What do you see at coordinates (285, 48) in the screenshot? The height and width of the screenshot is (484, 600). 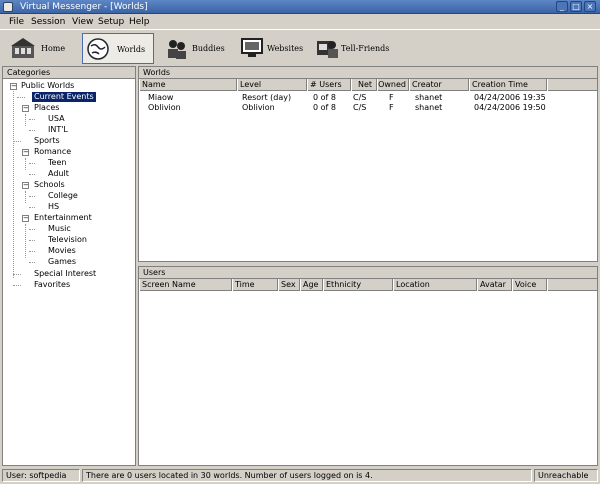 I see `websites-label: Websites` at bounding box center [285, 48].